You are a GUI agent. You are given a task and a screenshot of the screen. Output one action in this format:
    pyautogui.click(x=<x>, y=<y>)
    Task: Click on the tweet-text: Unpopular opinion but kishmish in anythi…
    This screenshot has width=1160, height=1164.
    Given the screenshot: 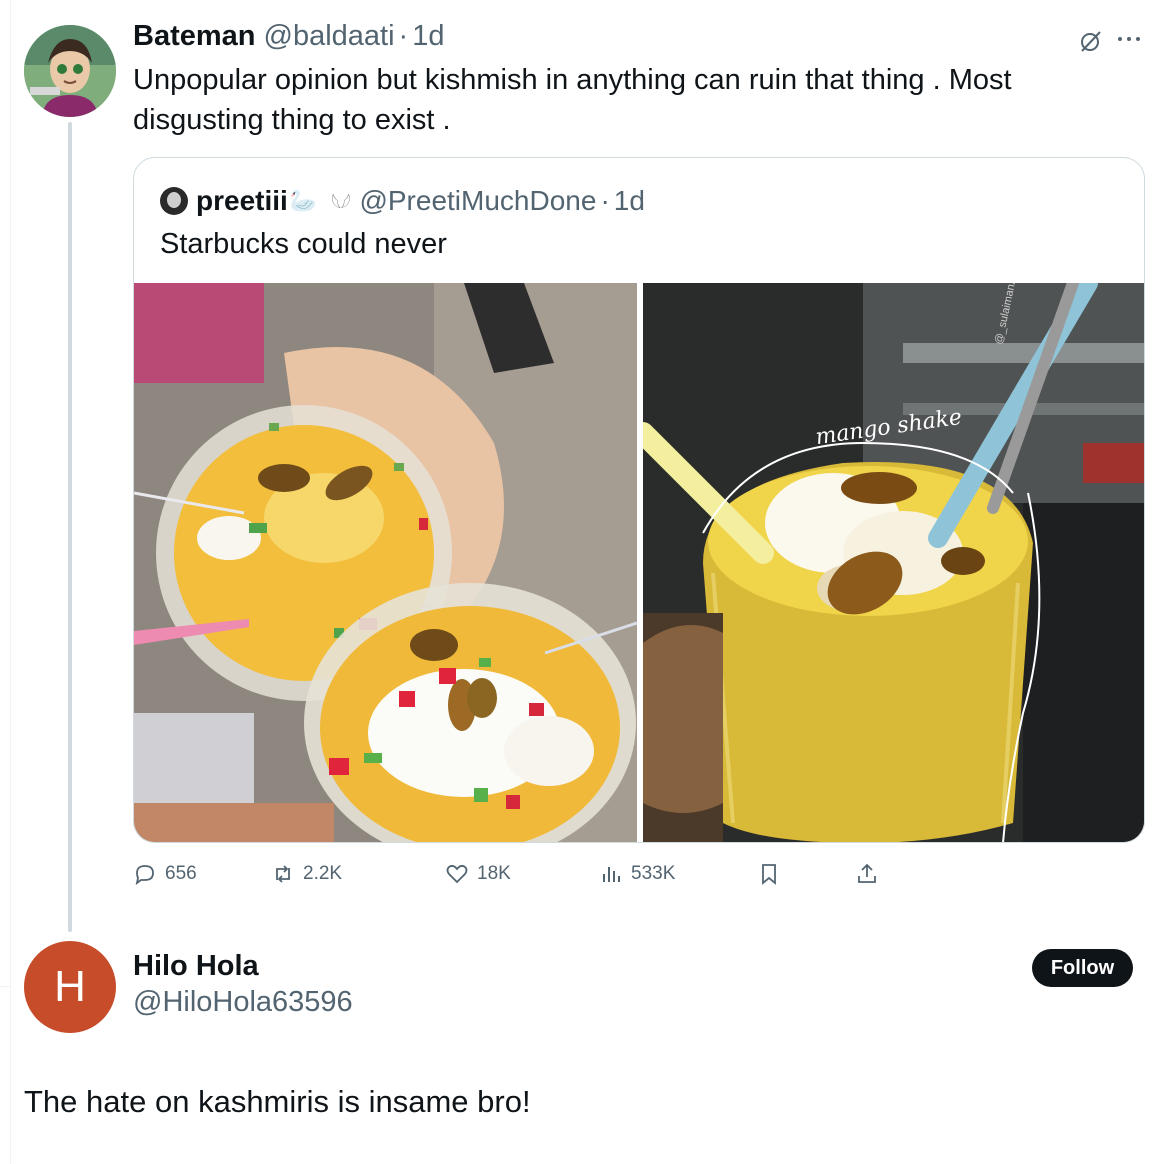 What is the action you would take?
    pyautogui.click(x=572, y=100)
    